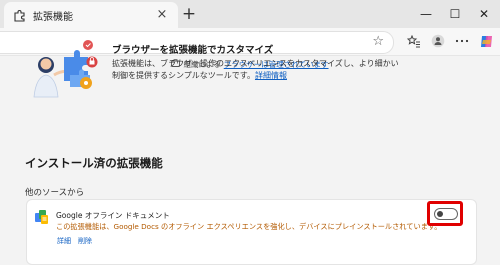  Describe the element at coordinates (85, 241) in the screenshot. I see `extension-remove-link: 削除` at that location.